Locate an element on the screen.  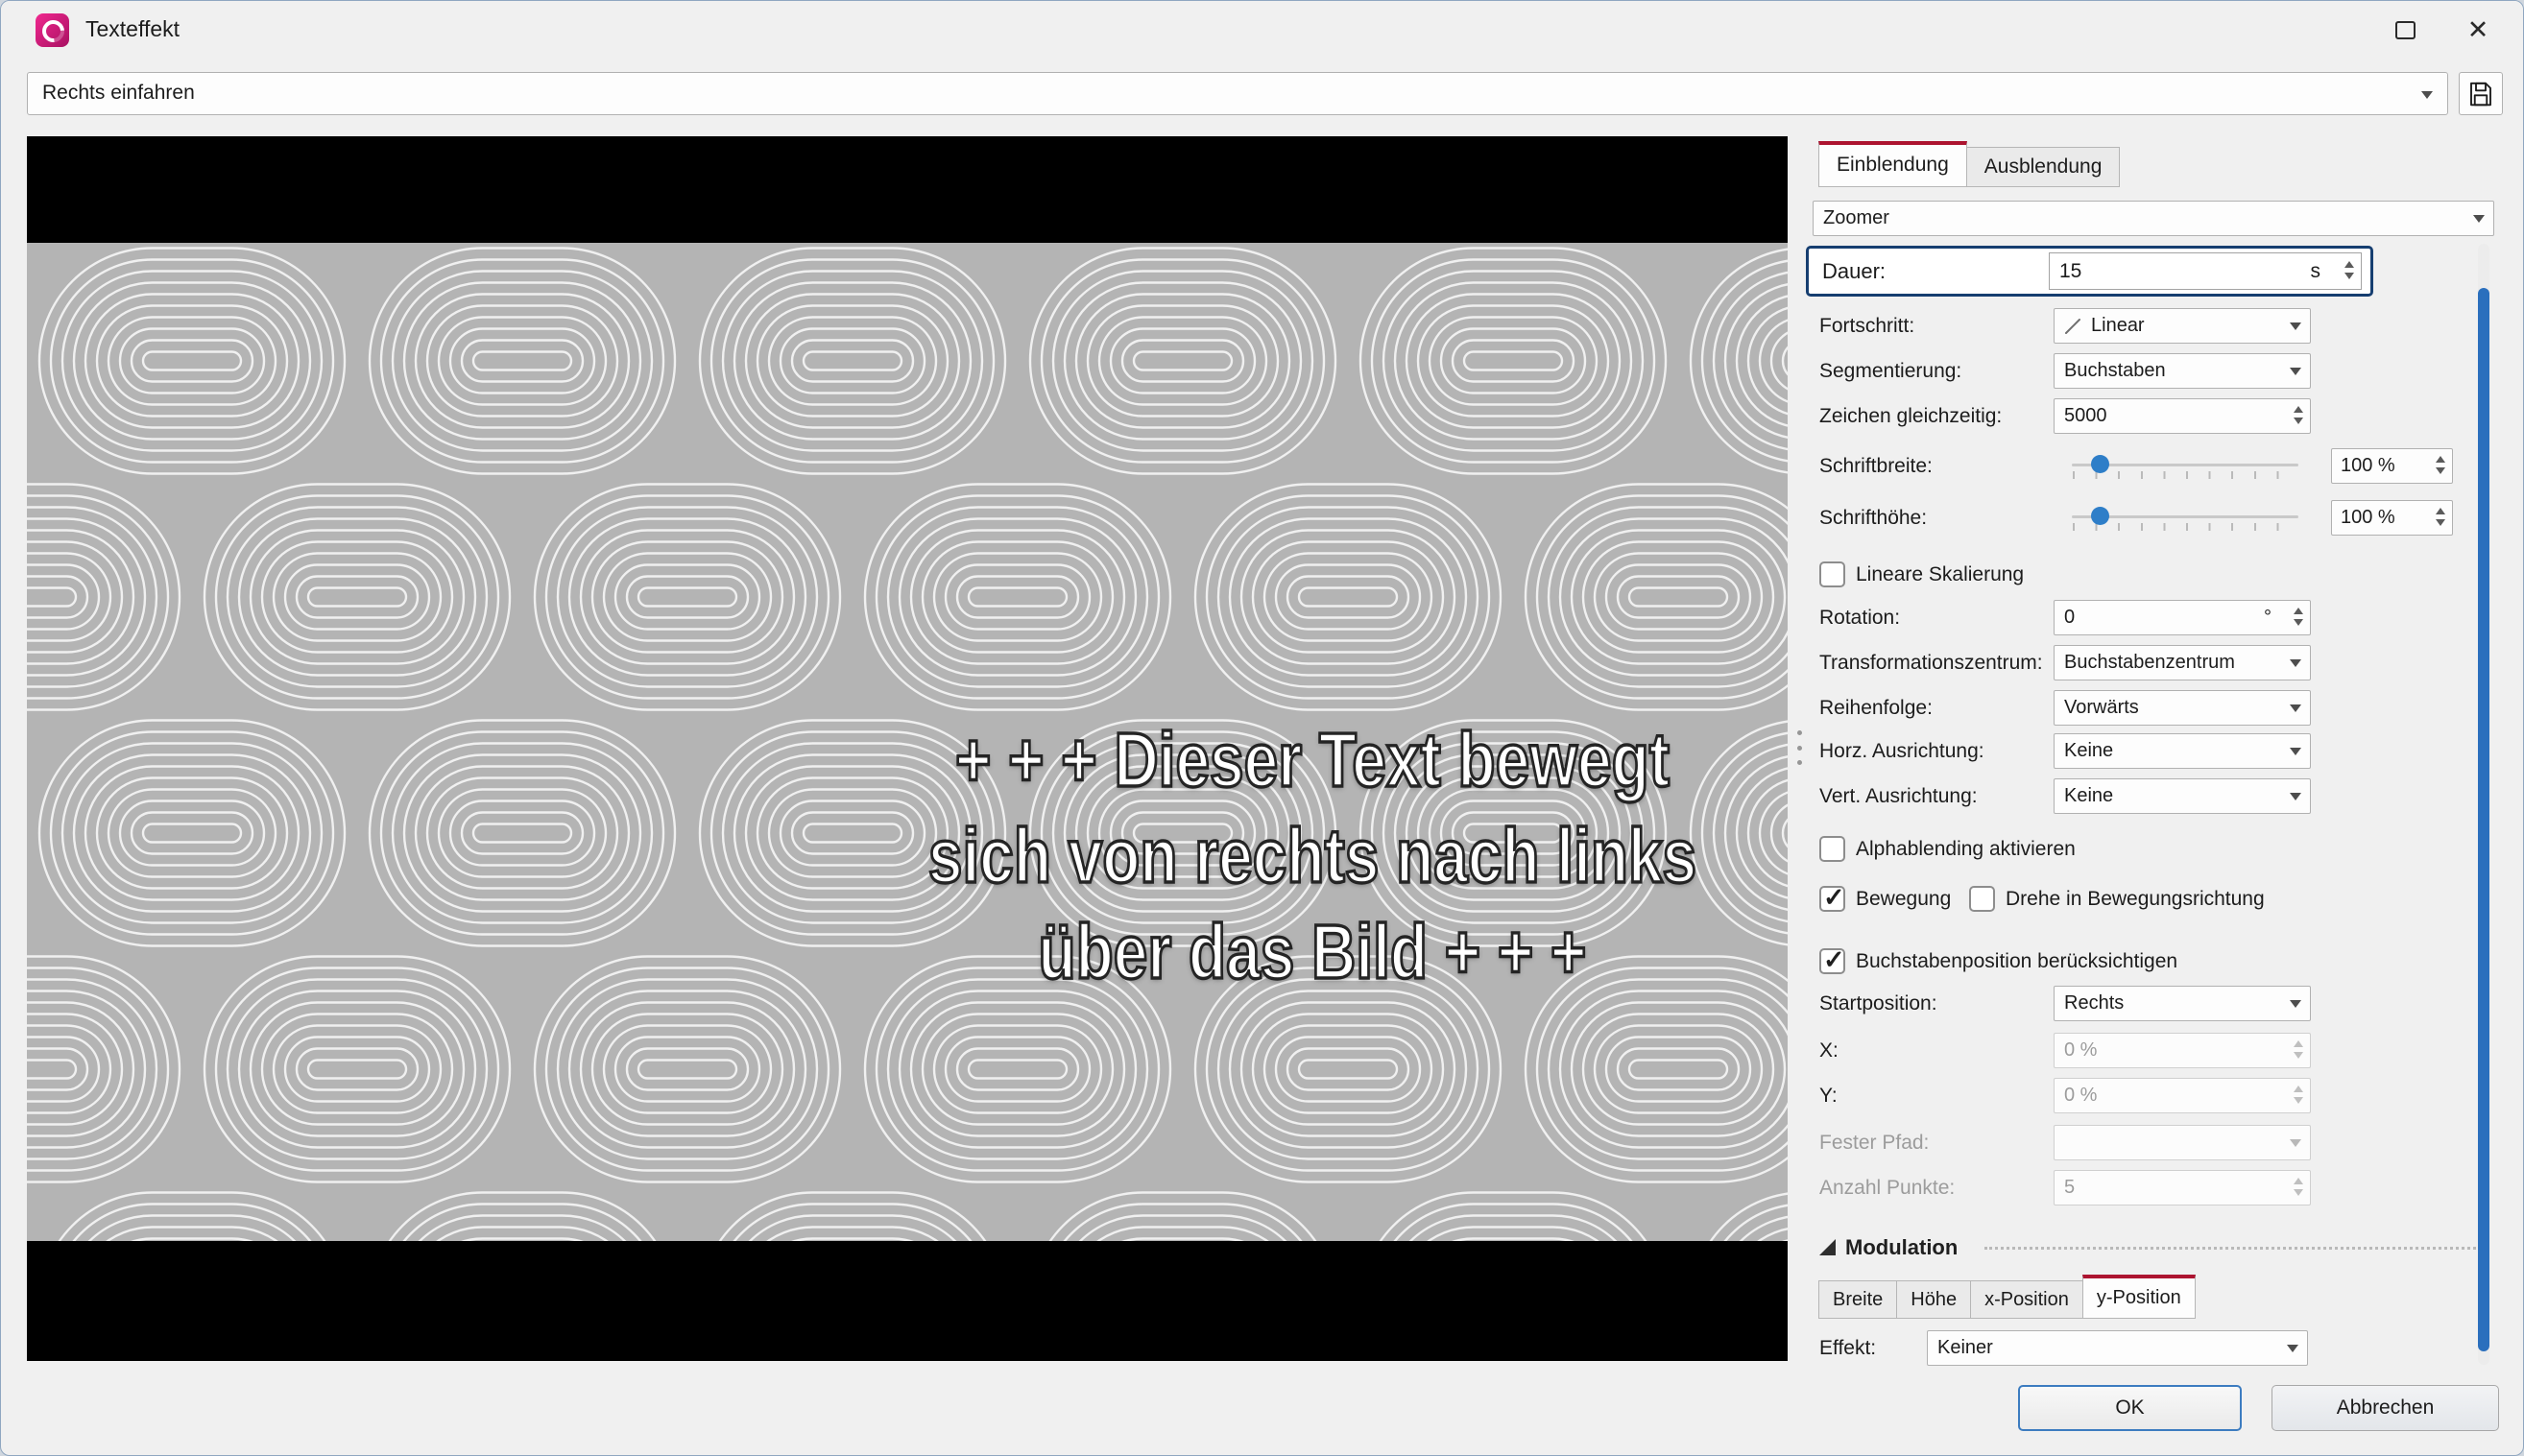
modulation-title: Modulation is located at coordinates (1902, 1247).